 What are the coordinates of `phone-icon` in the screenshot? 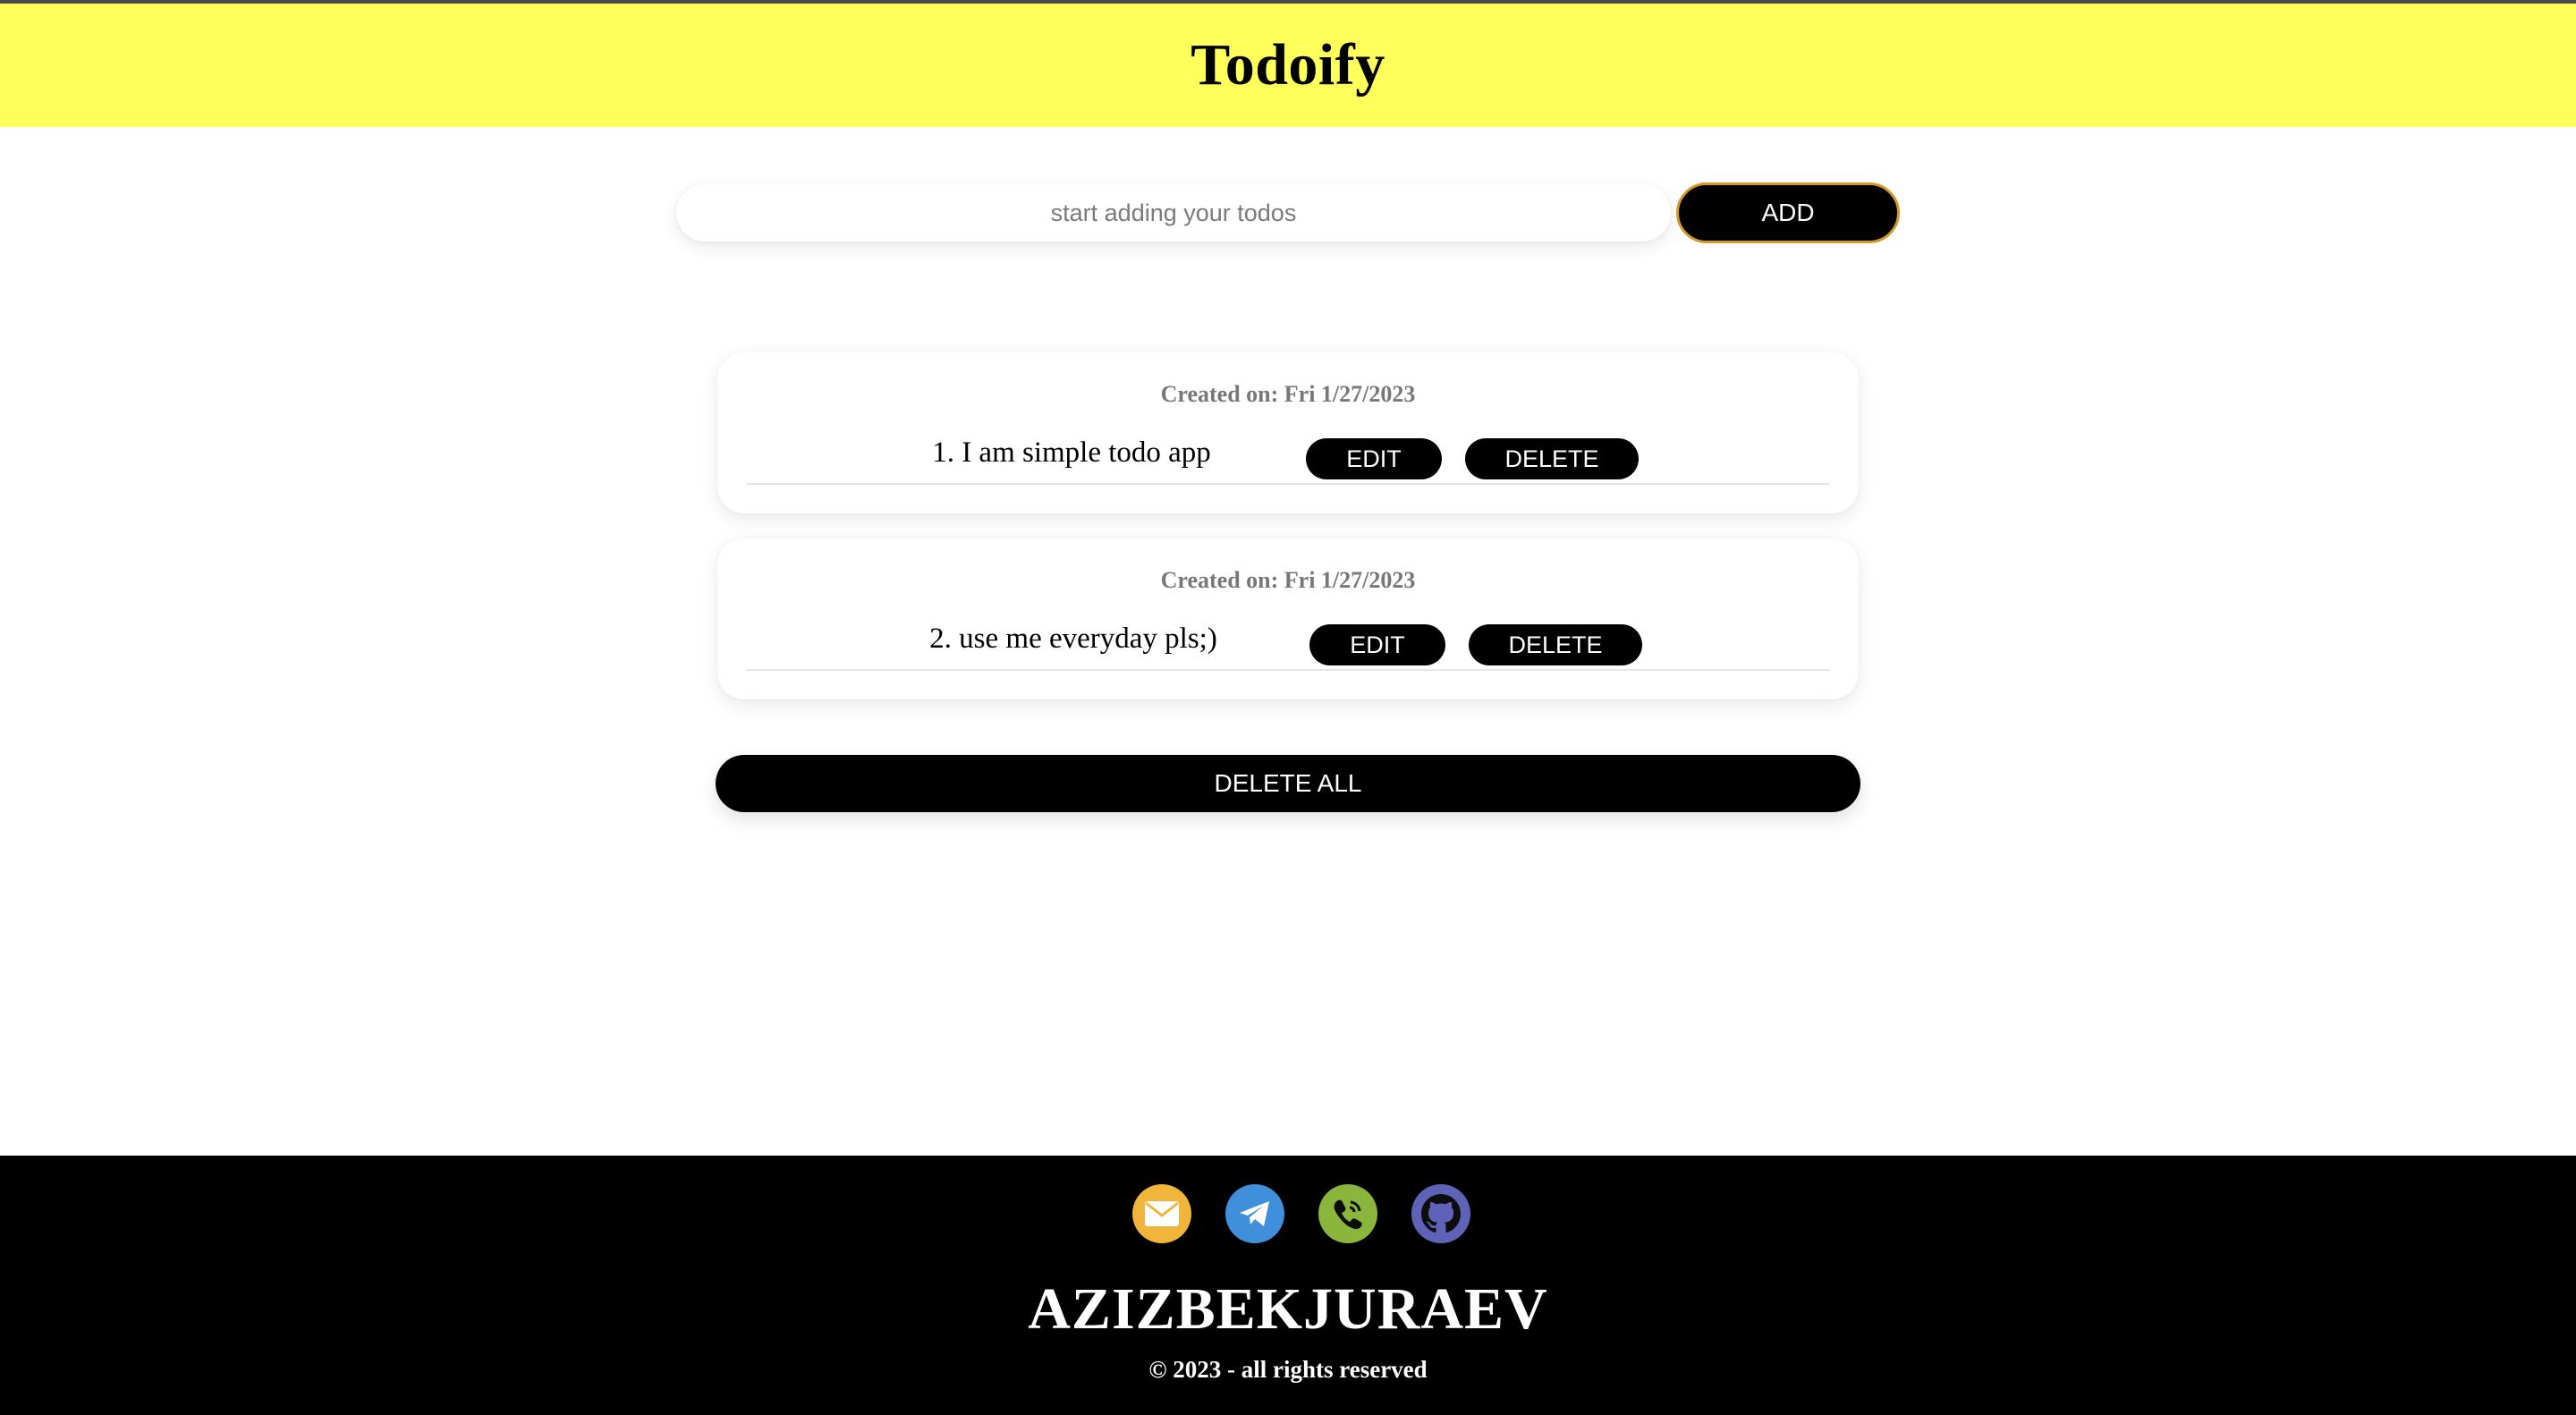 It's located at (1347, 1214).